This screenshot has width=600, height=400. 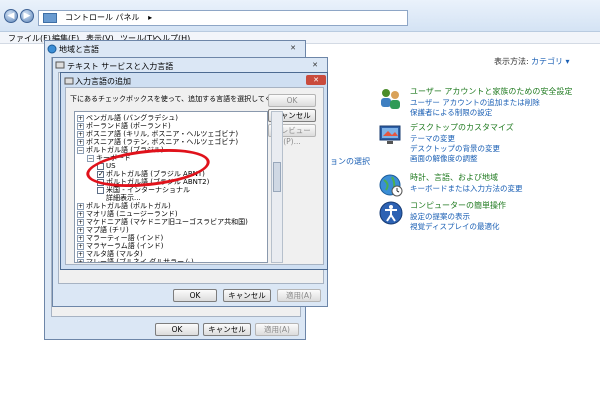 What do you see at coordinates (390, 99) in the screenshot?
I see `users-icon` at bounding box center [390, 99].